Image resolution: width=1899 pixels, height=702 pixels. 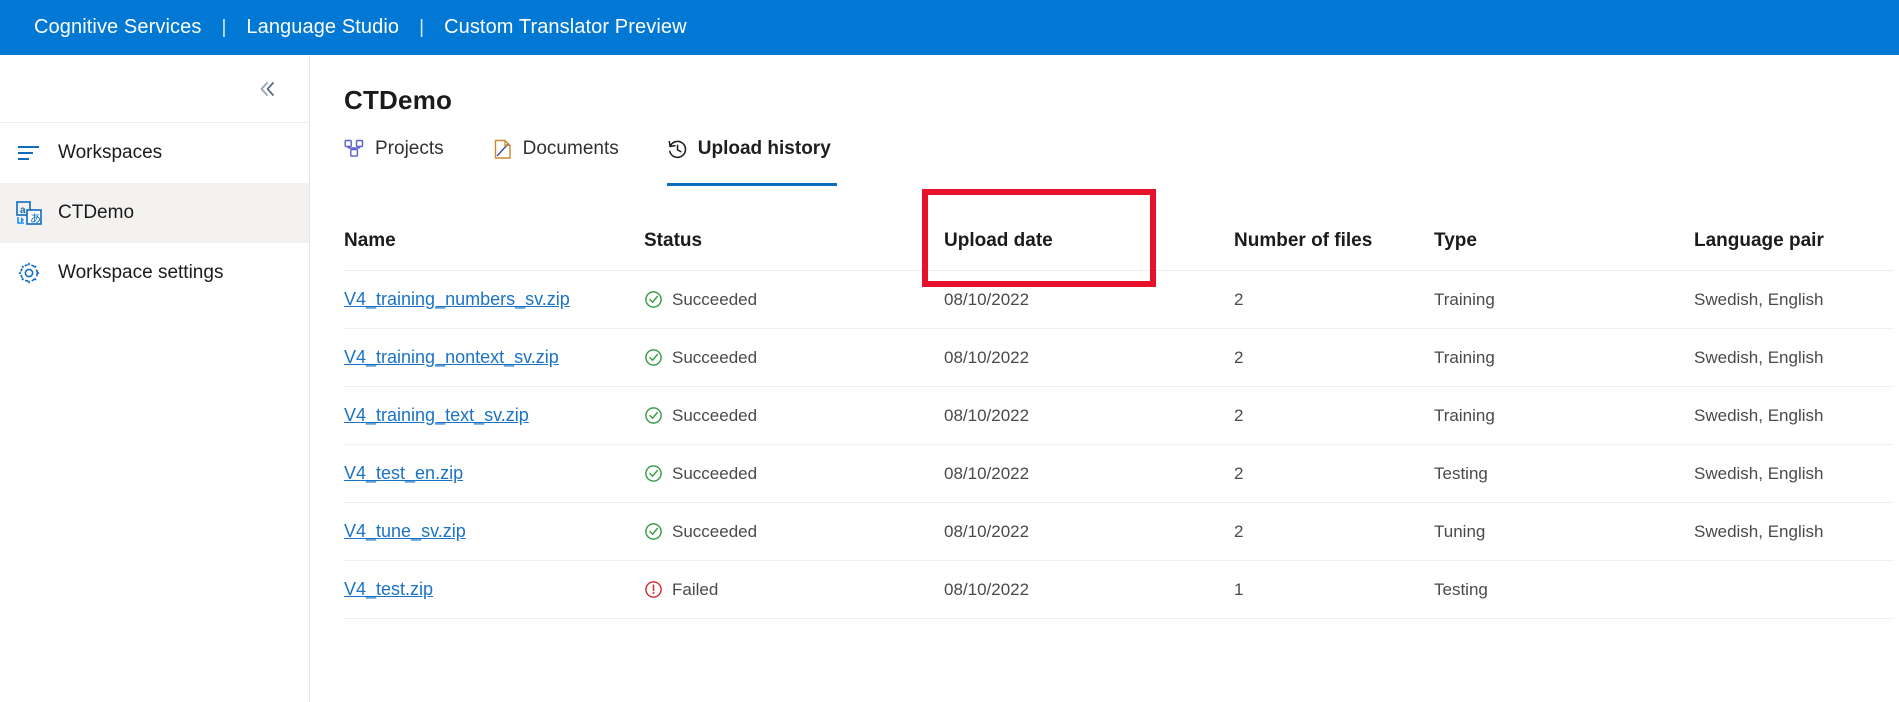 What do you see at coordinates (322, 27) in the screenshot?
I see `topbar-link-language-studio: Language Studio` at bounding box center [322, 27].